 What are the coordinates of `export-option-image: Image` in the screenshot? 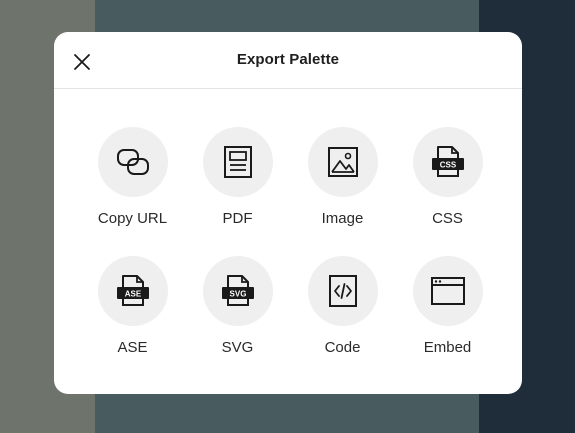 It's located at (342, 191).